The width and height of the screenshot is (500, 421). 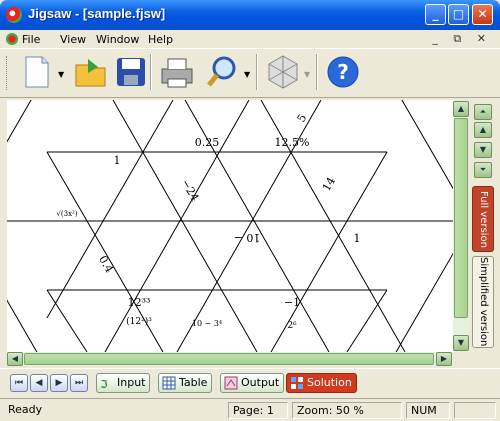 I want to click on puzzle-cell: 10 −, so click(x=247, y=237).